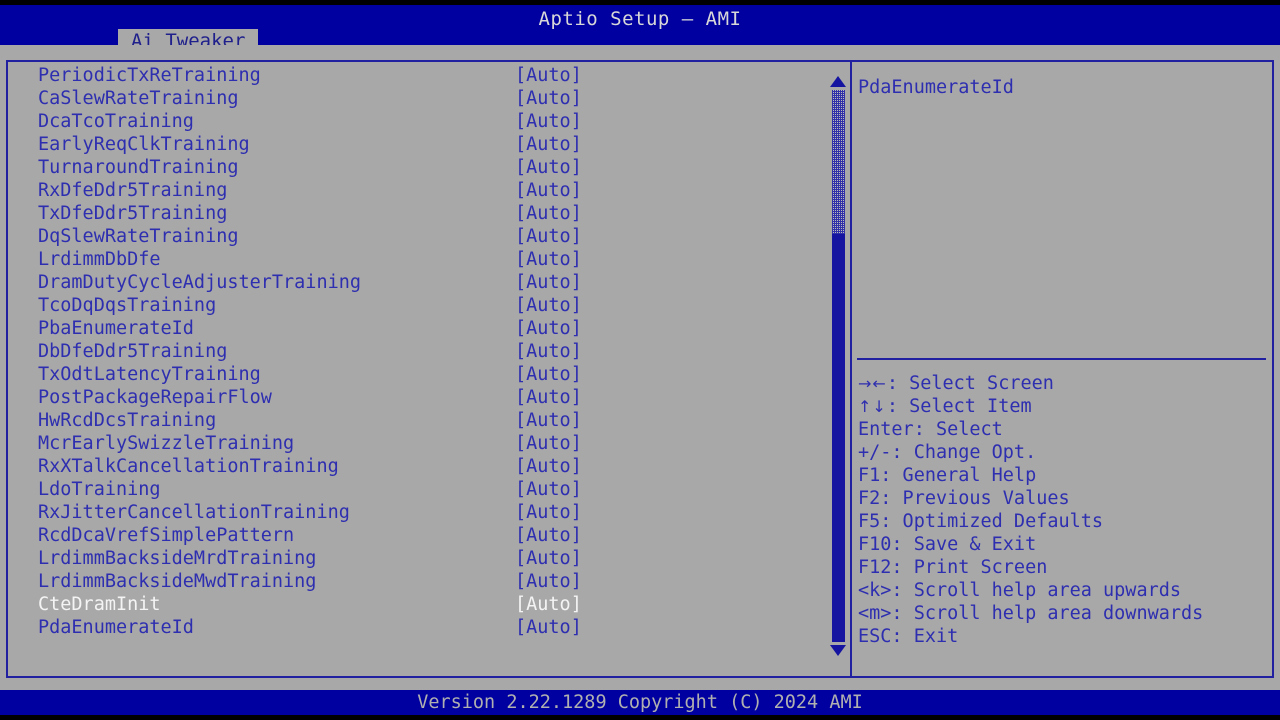  I want to click on setting-row: CteDramInit [Auto], so click(419, 604).